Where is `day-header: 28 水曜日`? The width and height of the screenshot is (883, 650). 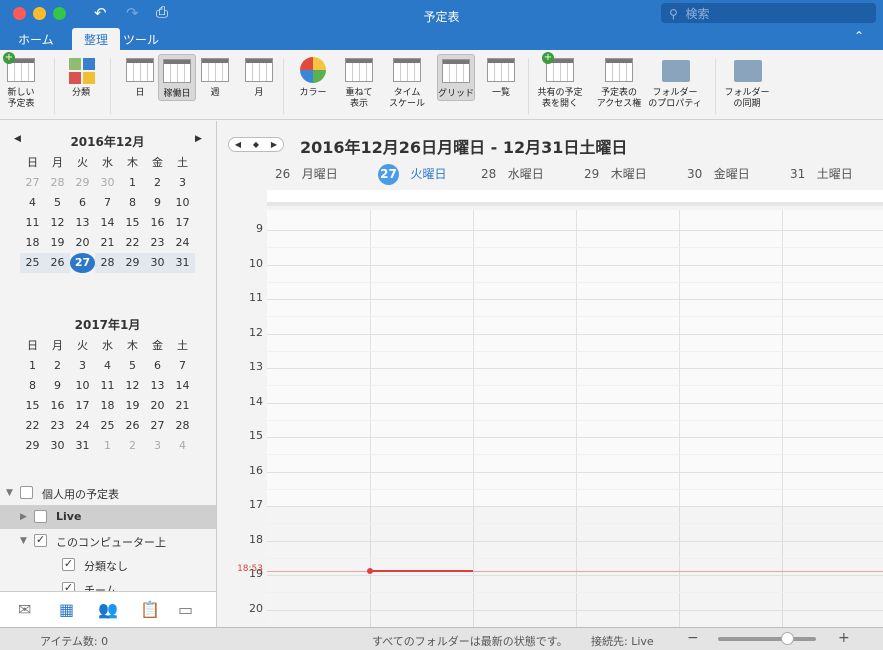
day-header: 28 水曜日 is located at coordinates (532, 173).